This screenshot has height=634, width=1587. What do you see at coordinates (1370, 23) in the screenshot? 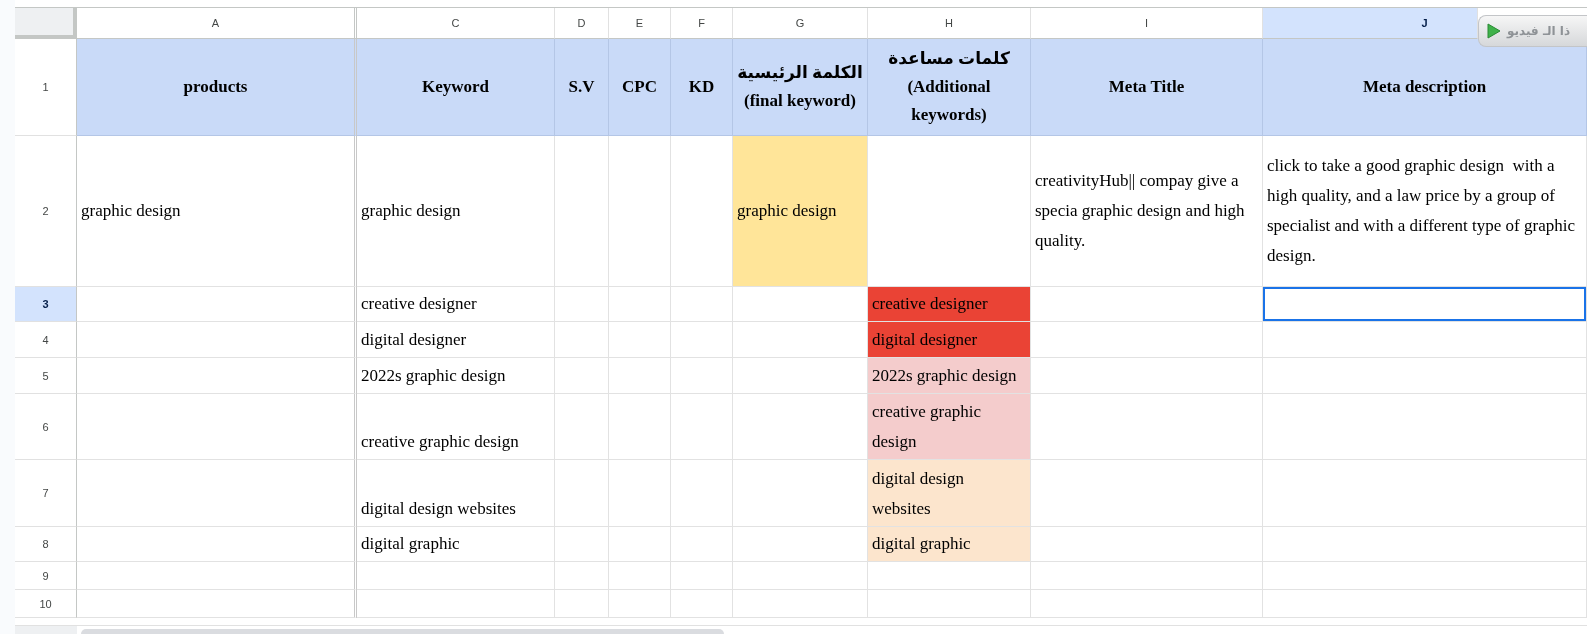
I see `column-header: J` at bounding box center [1370, 23].